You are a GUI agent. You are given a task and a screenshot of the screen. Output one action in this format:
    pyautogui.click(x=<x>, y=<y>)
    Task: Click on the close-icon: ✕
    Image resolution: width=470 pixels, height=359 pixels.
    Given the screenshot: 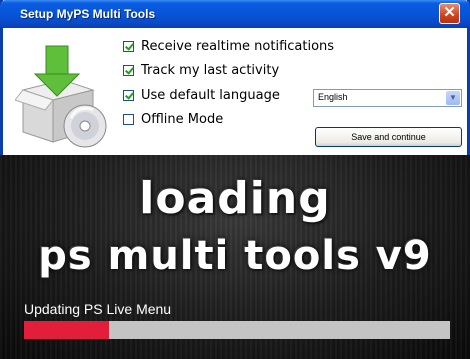 What is the action you would take?
    pyautogui.click(x=449, y=12)
    